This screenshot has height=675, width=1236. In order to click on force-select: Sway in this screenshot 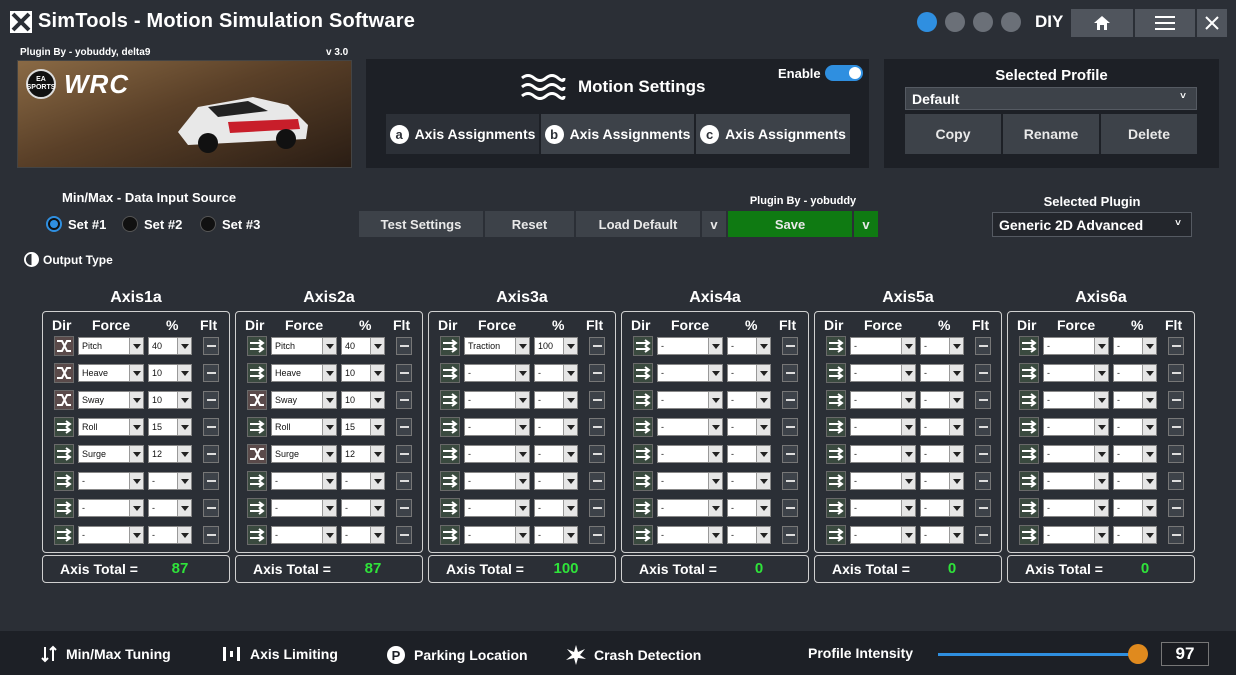, I will do `click(304, 400)`.